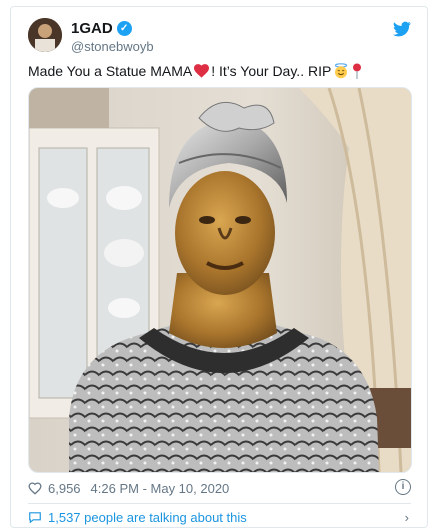 The image size is (435, 528). What do you see at coordinates (271, 71) in the screenshot?
I see `tweet-text-part2: ! It’s Your Day.. RIP` at bounding box center [271, 71].